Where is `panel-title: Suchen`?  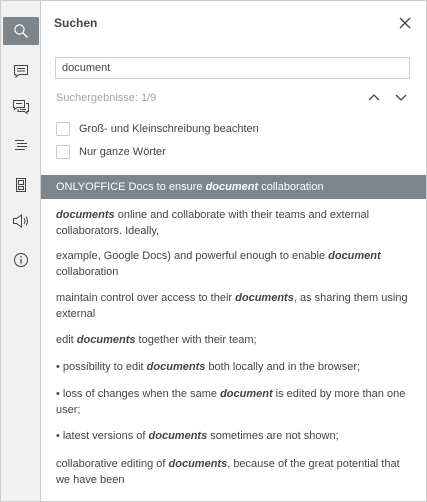 panel-title: Suchen is located at coordinates (76, 23).